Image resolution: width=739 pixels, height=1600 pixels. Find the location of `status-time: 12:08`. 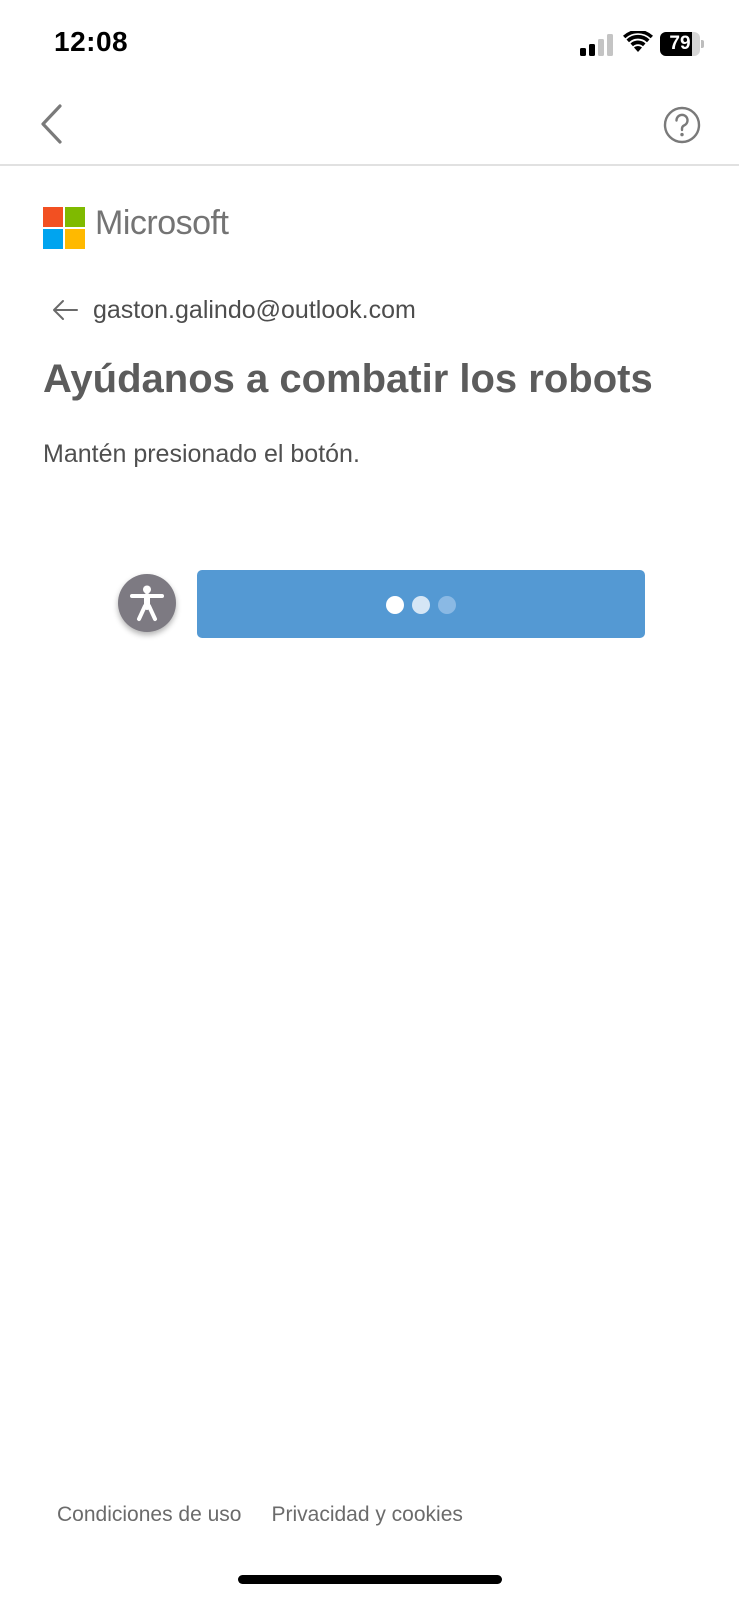

status-time: 12:08 is located at coordinates (91, 41).